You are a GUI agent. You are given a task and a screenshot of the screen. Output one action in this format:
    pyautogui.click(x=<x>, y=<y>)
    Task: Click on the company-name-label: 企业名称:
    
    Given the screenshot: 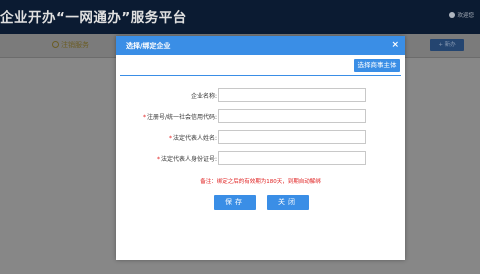 What is the action you would take?
    pyautogui.click(x=203, y=95)
    